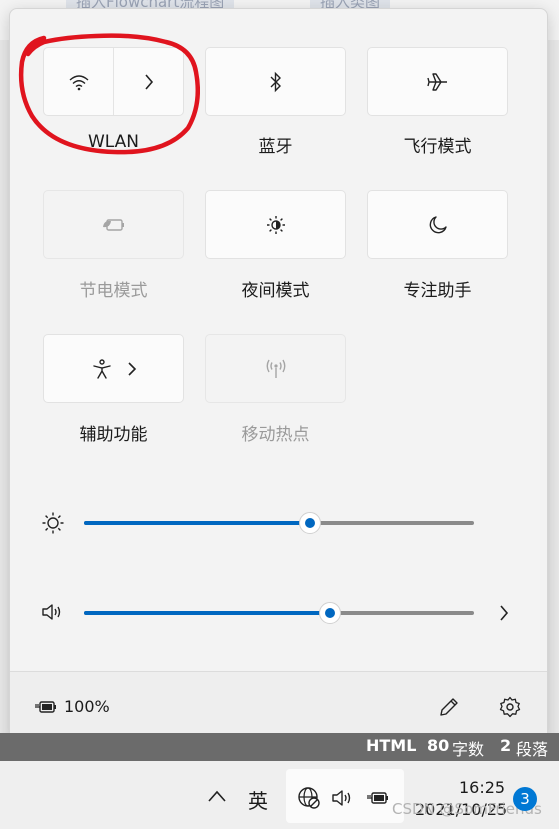  What do you see at coordinates (532, 749) in the screenshot?
I see `status-paragraph-unit: 段落` at bounding box center [532, 749].